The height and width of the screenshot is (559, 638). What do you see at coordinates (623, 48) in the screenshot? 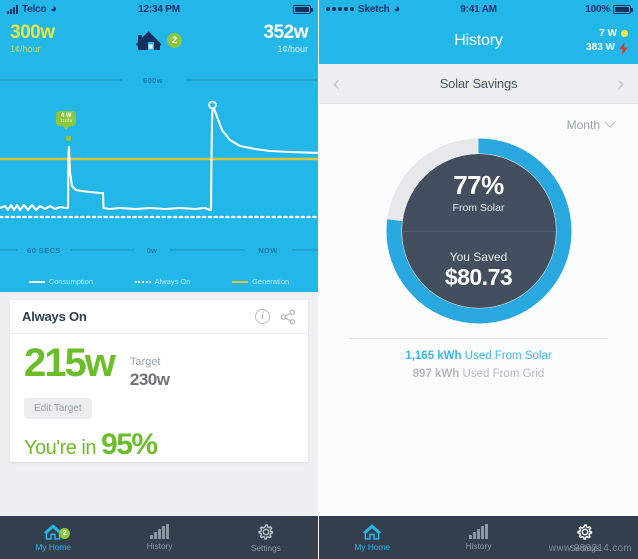
I see `lightning-bolt-icon` at bounding box center [623, 48].